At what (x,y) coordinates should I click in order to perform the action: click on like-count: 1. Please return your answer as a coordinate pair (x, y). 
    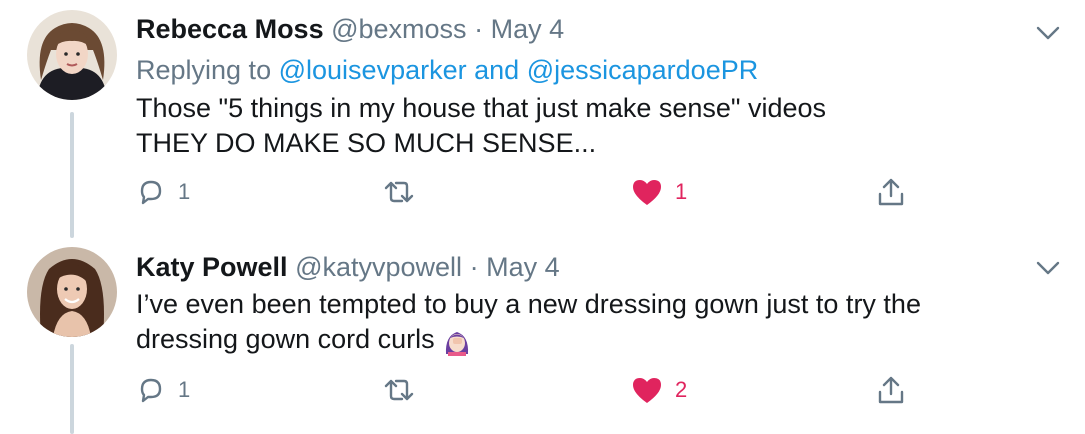
    Looking at the image, I should click on (681, 191).